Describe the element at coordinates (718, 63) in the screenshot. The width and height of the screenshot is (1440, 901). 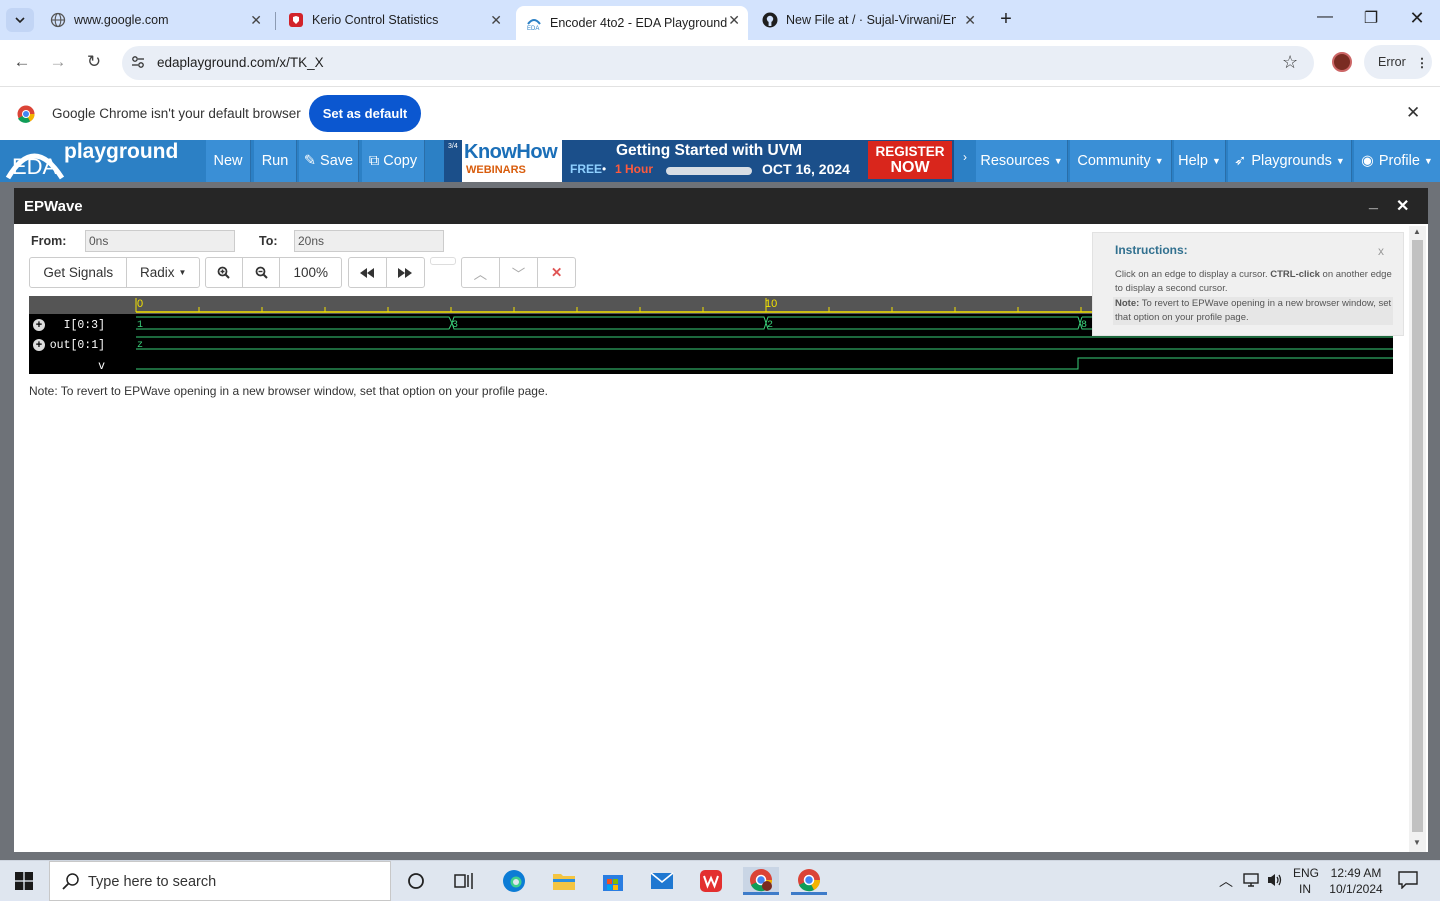
I see `address-bar: edaplayground.com/x/TK_X ☆` at that location.